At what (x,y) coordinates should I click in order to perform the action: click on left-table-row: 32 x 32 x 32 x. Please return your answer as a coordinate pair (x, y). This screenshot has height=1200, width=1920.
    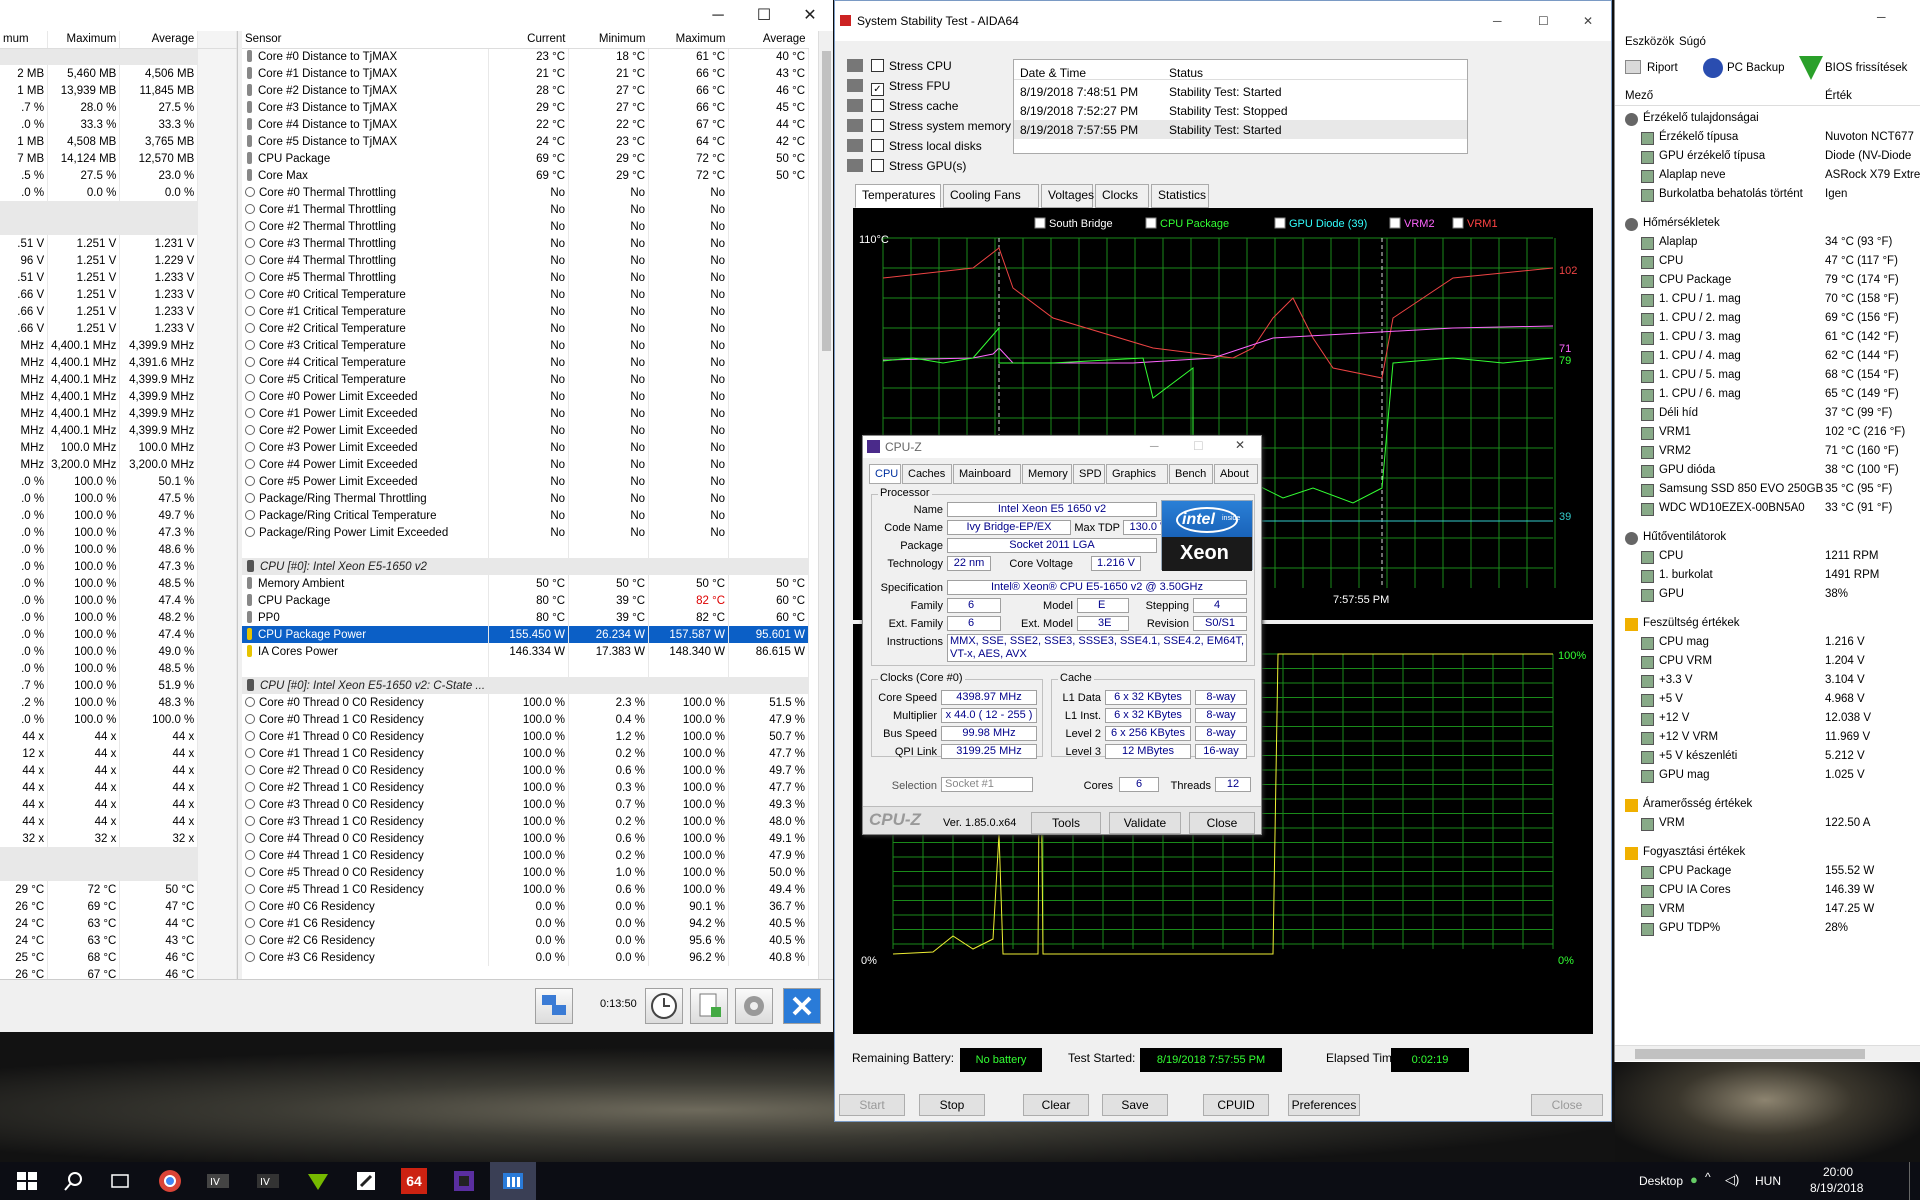
    Looking at the image, I should click on (118, 838).